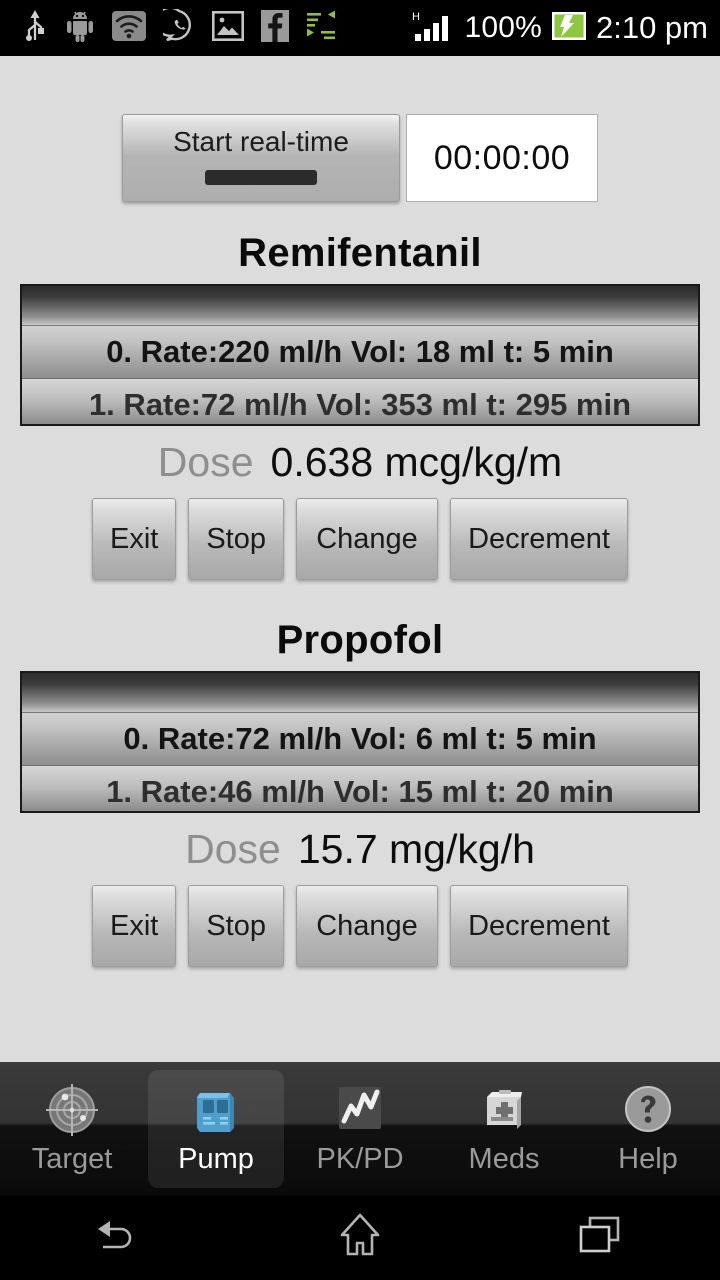  I want to click on dose-row: Dose 0.638 mcg/kg/m, so click(360, 456).